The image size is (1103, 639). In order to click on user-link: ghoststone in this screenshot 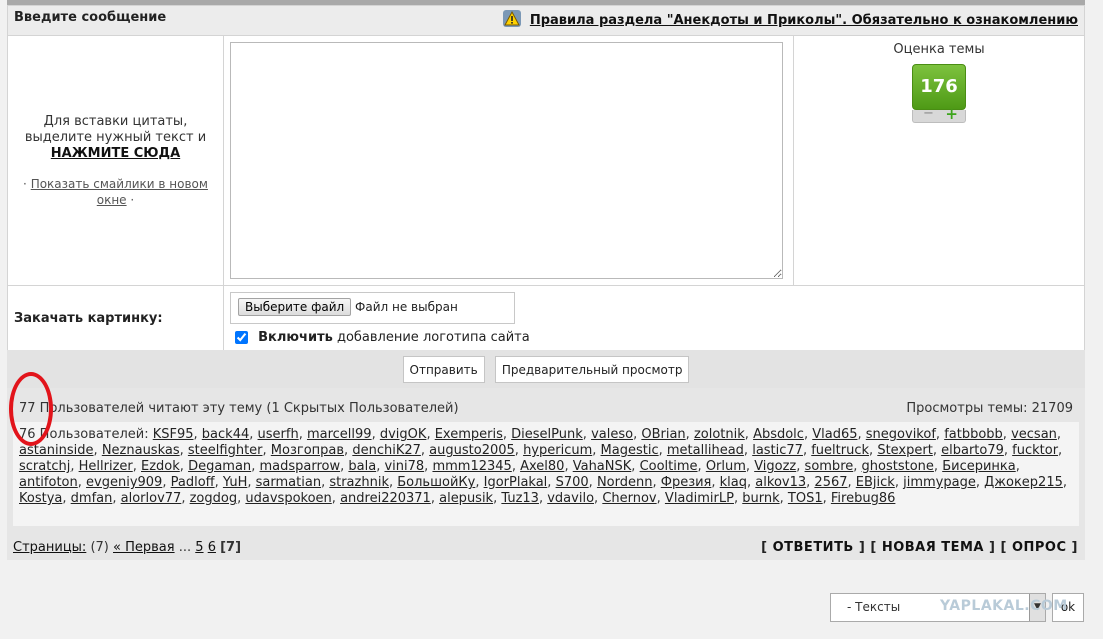, I will do `click(898, 466)`.